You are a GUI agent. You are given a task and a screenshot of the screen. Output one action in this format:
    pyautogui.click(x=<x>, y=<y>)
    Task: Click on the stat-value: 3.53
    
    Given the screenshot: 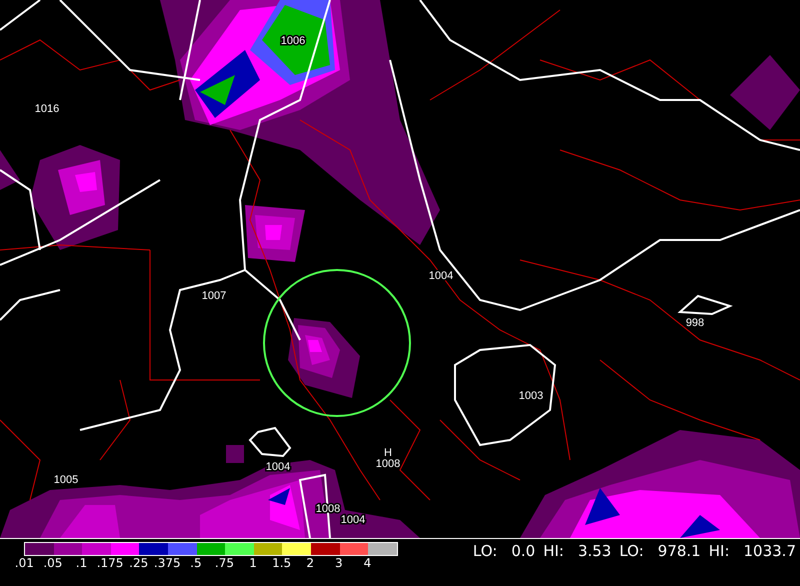 What is the action you would take?
    pyautogui.click(x=595, y=551)
    